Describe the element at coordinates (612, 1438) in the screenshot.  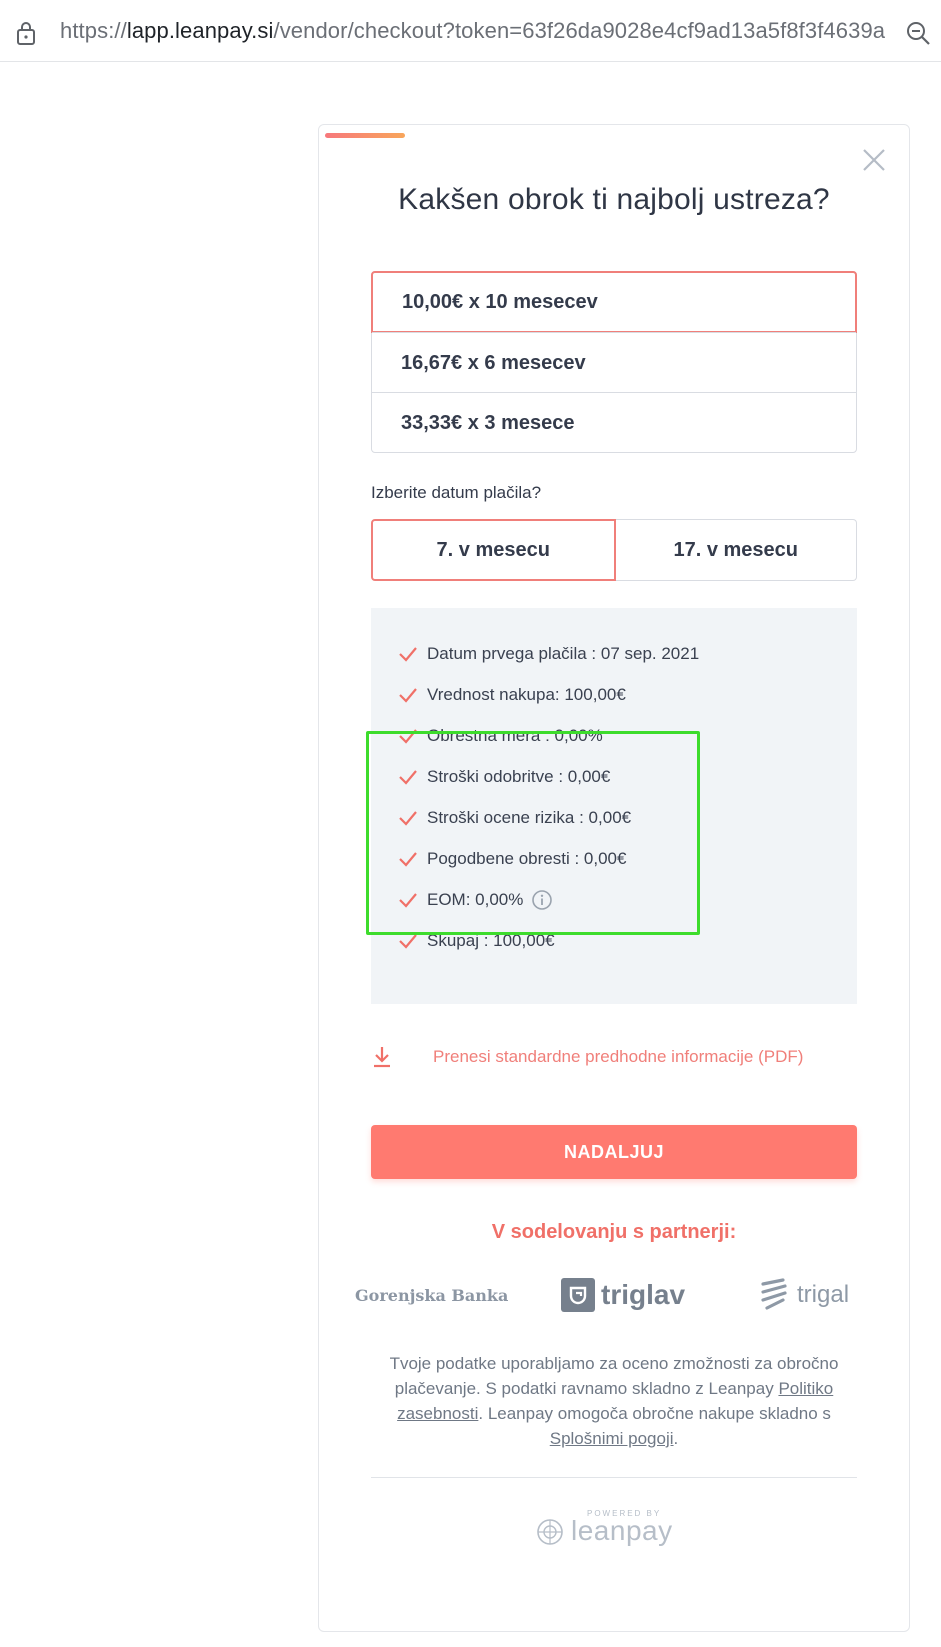
I see `terms-link: Splošnimi pogoji` at that location.